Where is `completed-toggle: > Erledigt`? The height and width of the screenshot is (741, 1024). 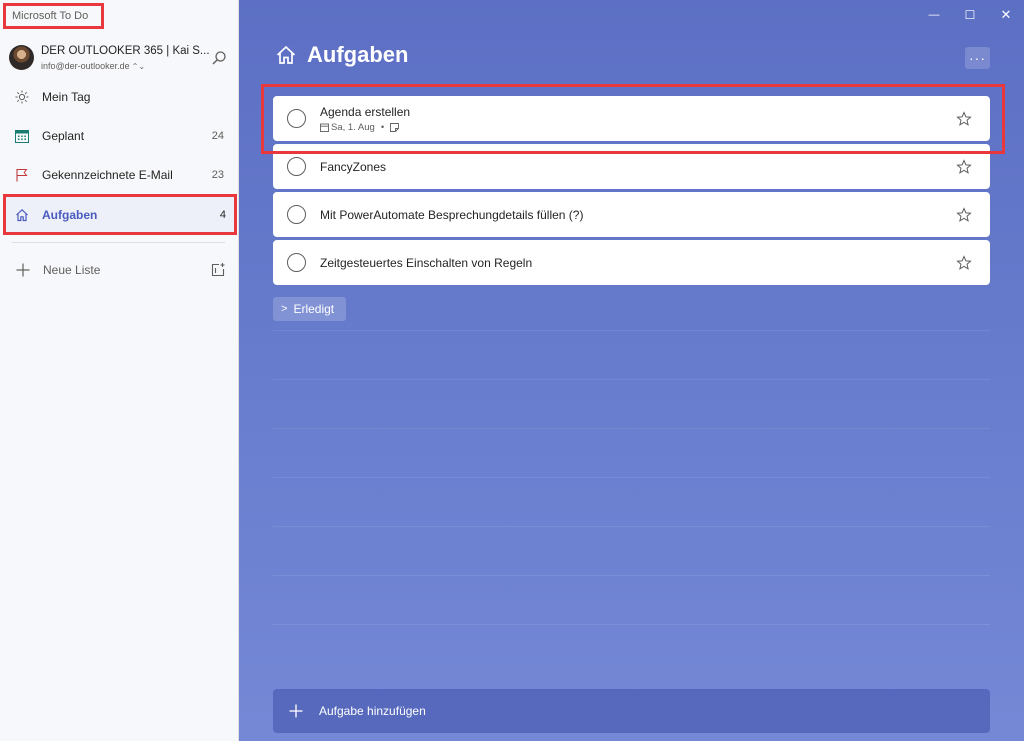
completed-toggle: > Erledigt is located at coordinates (309, 309).